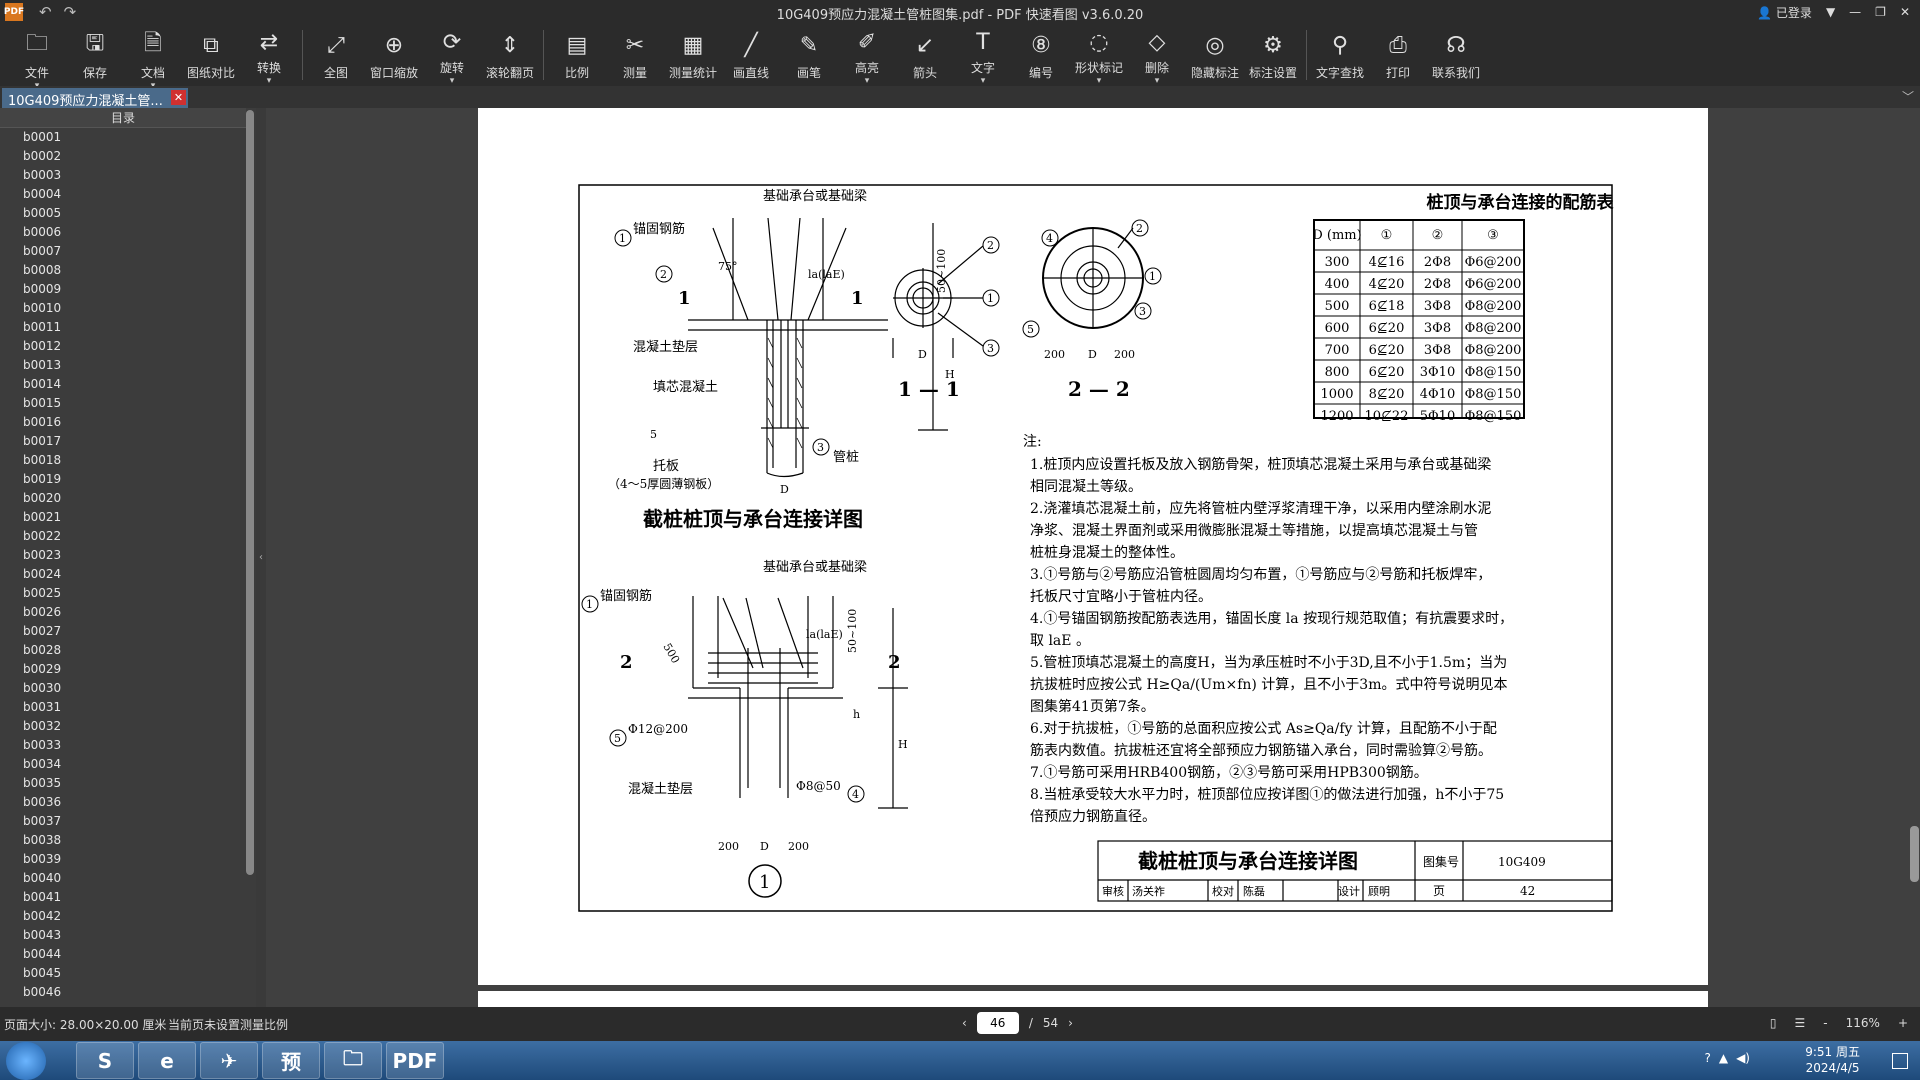  What do you see at coordinates (167, 1060) in the screenshot?
I see `taskbar-app-button: e` at bounding box center [167, 1060].